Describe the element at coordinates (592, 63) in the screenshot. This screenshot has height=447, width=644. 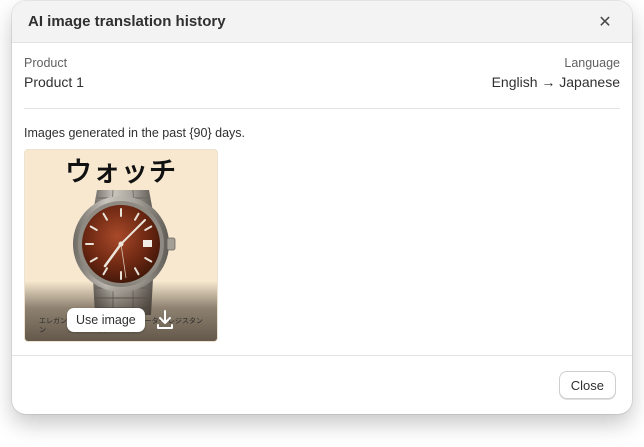
I see `language-label: Language` at that location.